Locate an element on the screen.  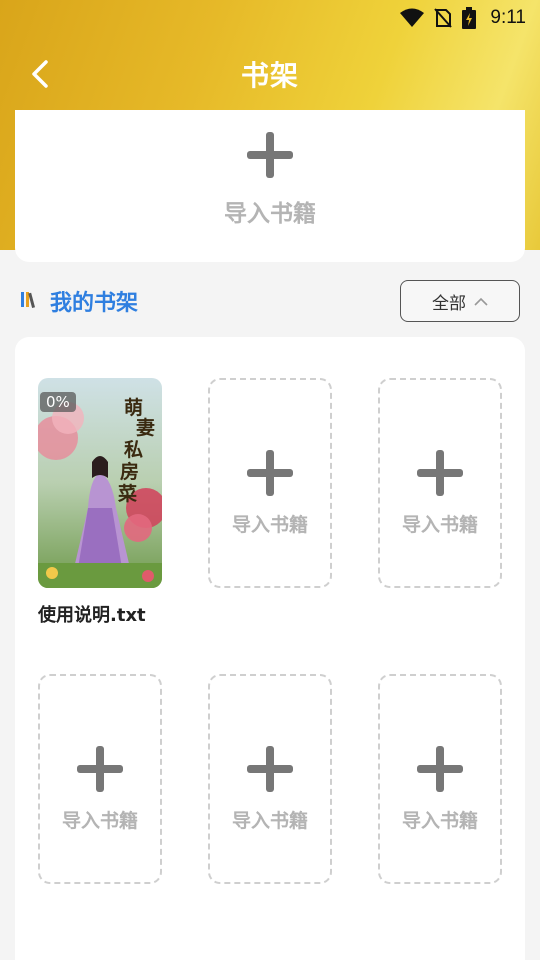
shelf-title: 我的书架 is located at coordinates (94, 303).